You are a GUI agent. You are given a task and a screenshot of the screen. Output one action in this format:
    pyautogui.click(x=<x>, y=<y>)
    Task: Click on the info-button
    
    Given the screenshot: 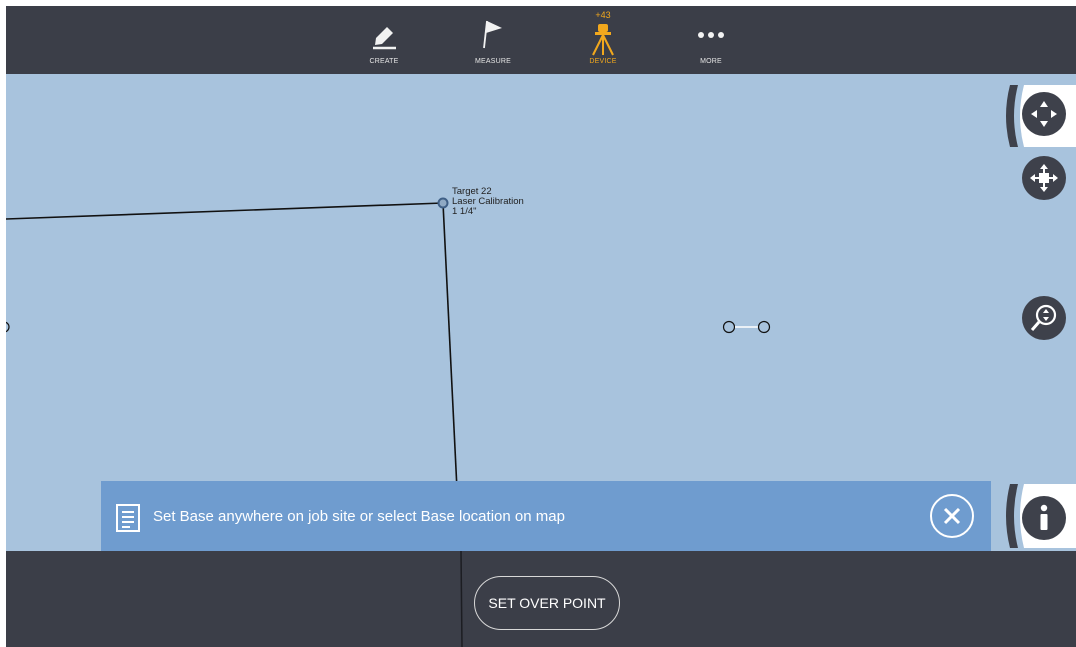 What is the action you would take?
    pyautogui.click(x=1044, y=518)
    